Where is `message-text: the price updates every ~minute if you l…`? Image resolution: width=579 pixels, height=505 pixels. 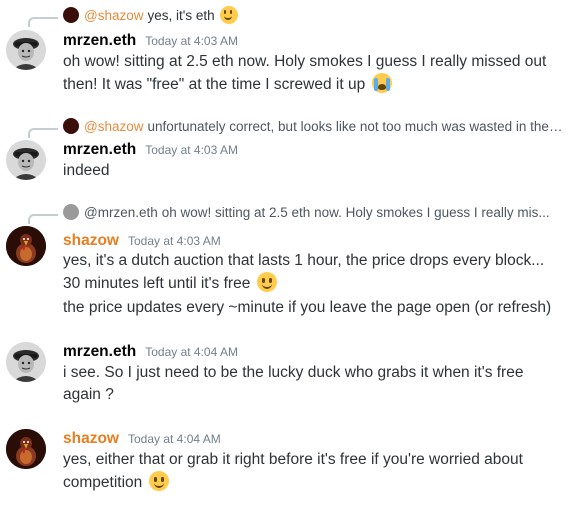
message-text: the price updates every ~minute if you l… is located at coordinates (313, 308).